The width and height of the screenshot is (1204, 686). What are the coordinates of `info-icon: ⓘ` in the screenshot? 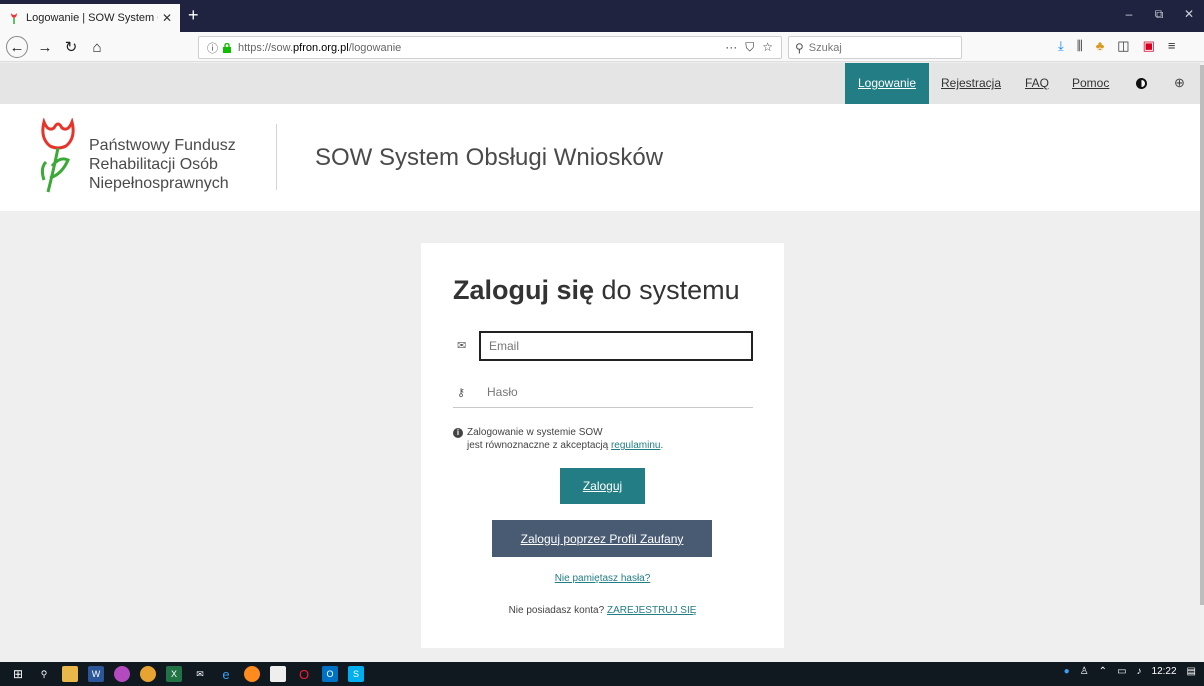 It's located at (212, 48).